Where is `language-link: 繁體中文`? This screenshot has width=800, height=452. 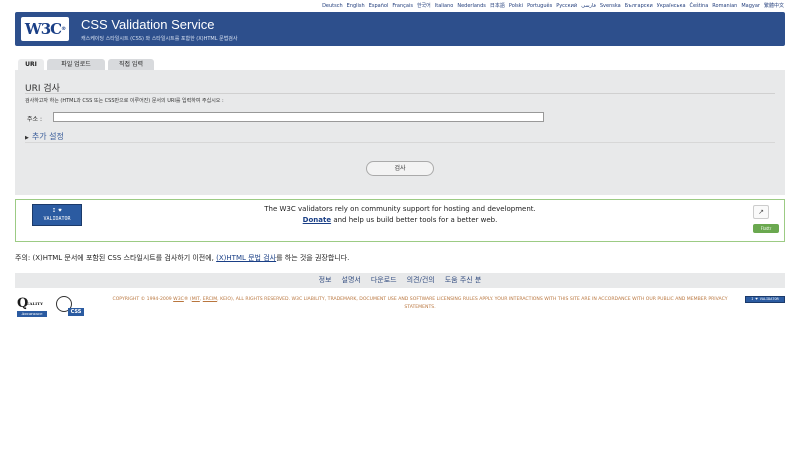
language-link: 繁體中文 is located at coordinates (774, 6).